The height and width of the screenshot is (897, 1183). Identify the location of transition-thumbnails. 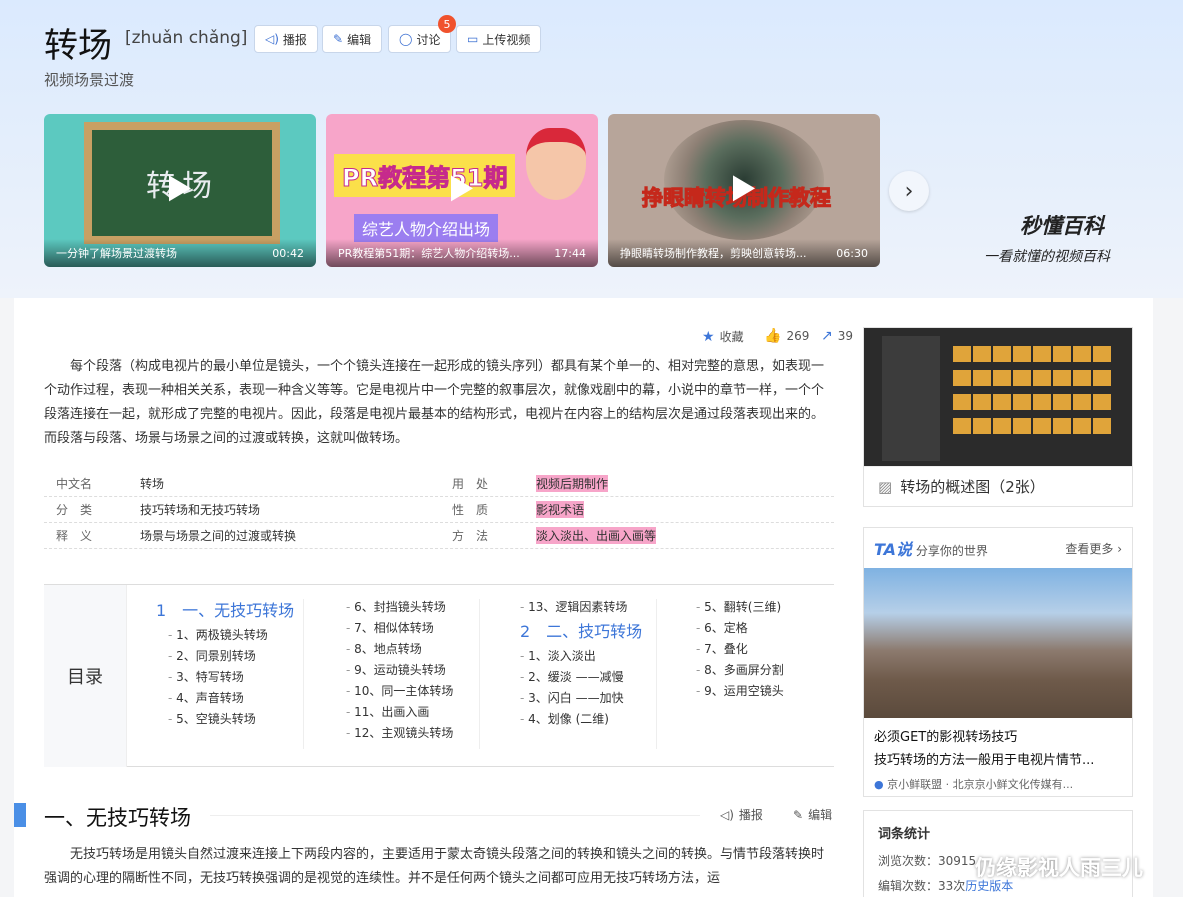
(1039, 392).